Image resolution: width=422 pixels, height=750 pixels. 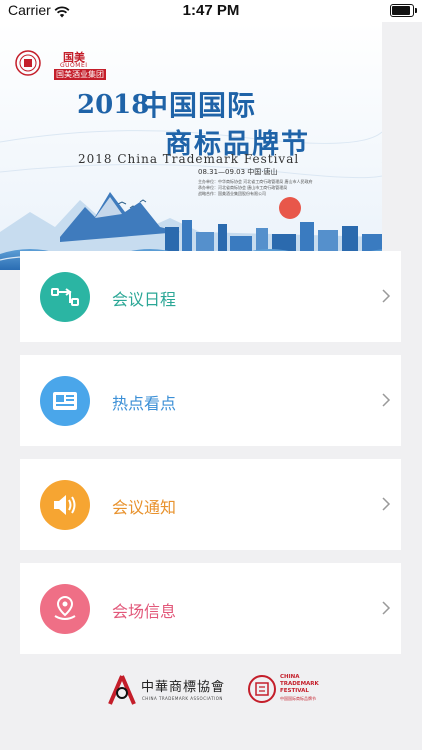 I want to click on association-name-cn: 中華商標協會, so click(x=183, y=687).